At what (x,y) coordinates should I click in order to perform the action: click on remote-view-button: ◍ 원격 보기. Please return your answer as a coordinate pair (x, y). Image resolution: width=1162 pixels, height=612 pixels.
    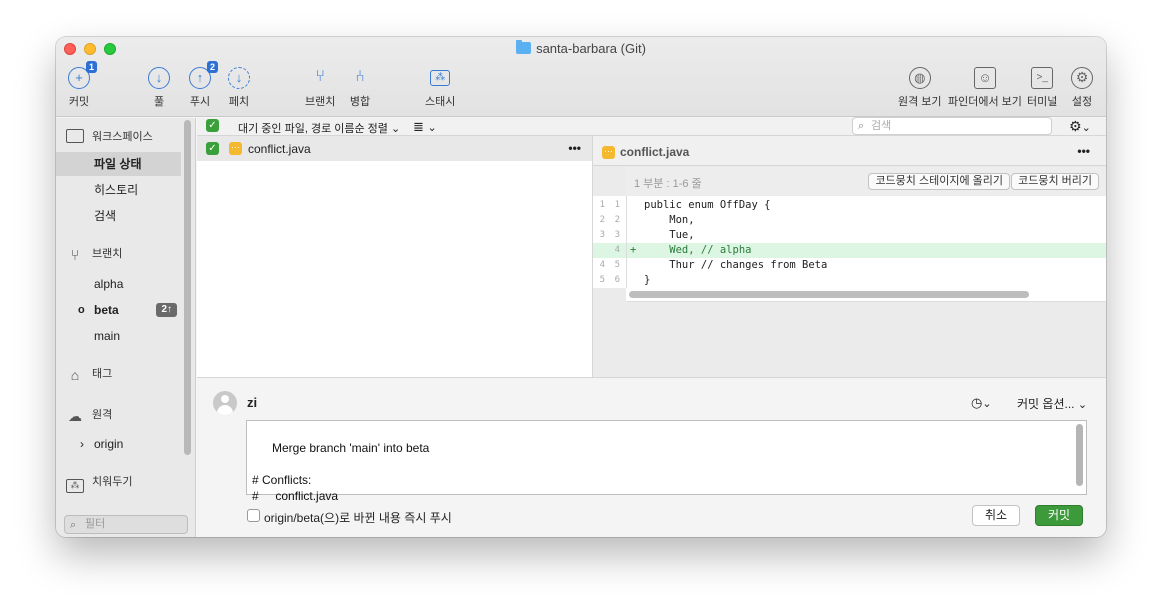
    Looking at the image, I should click on (920, 88).